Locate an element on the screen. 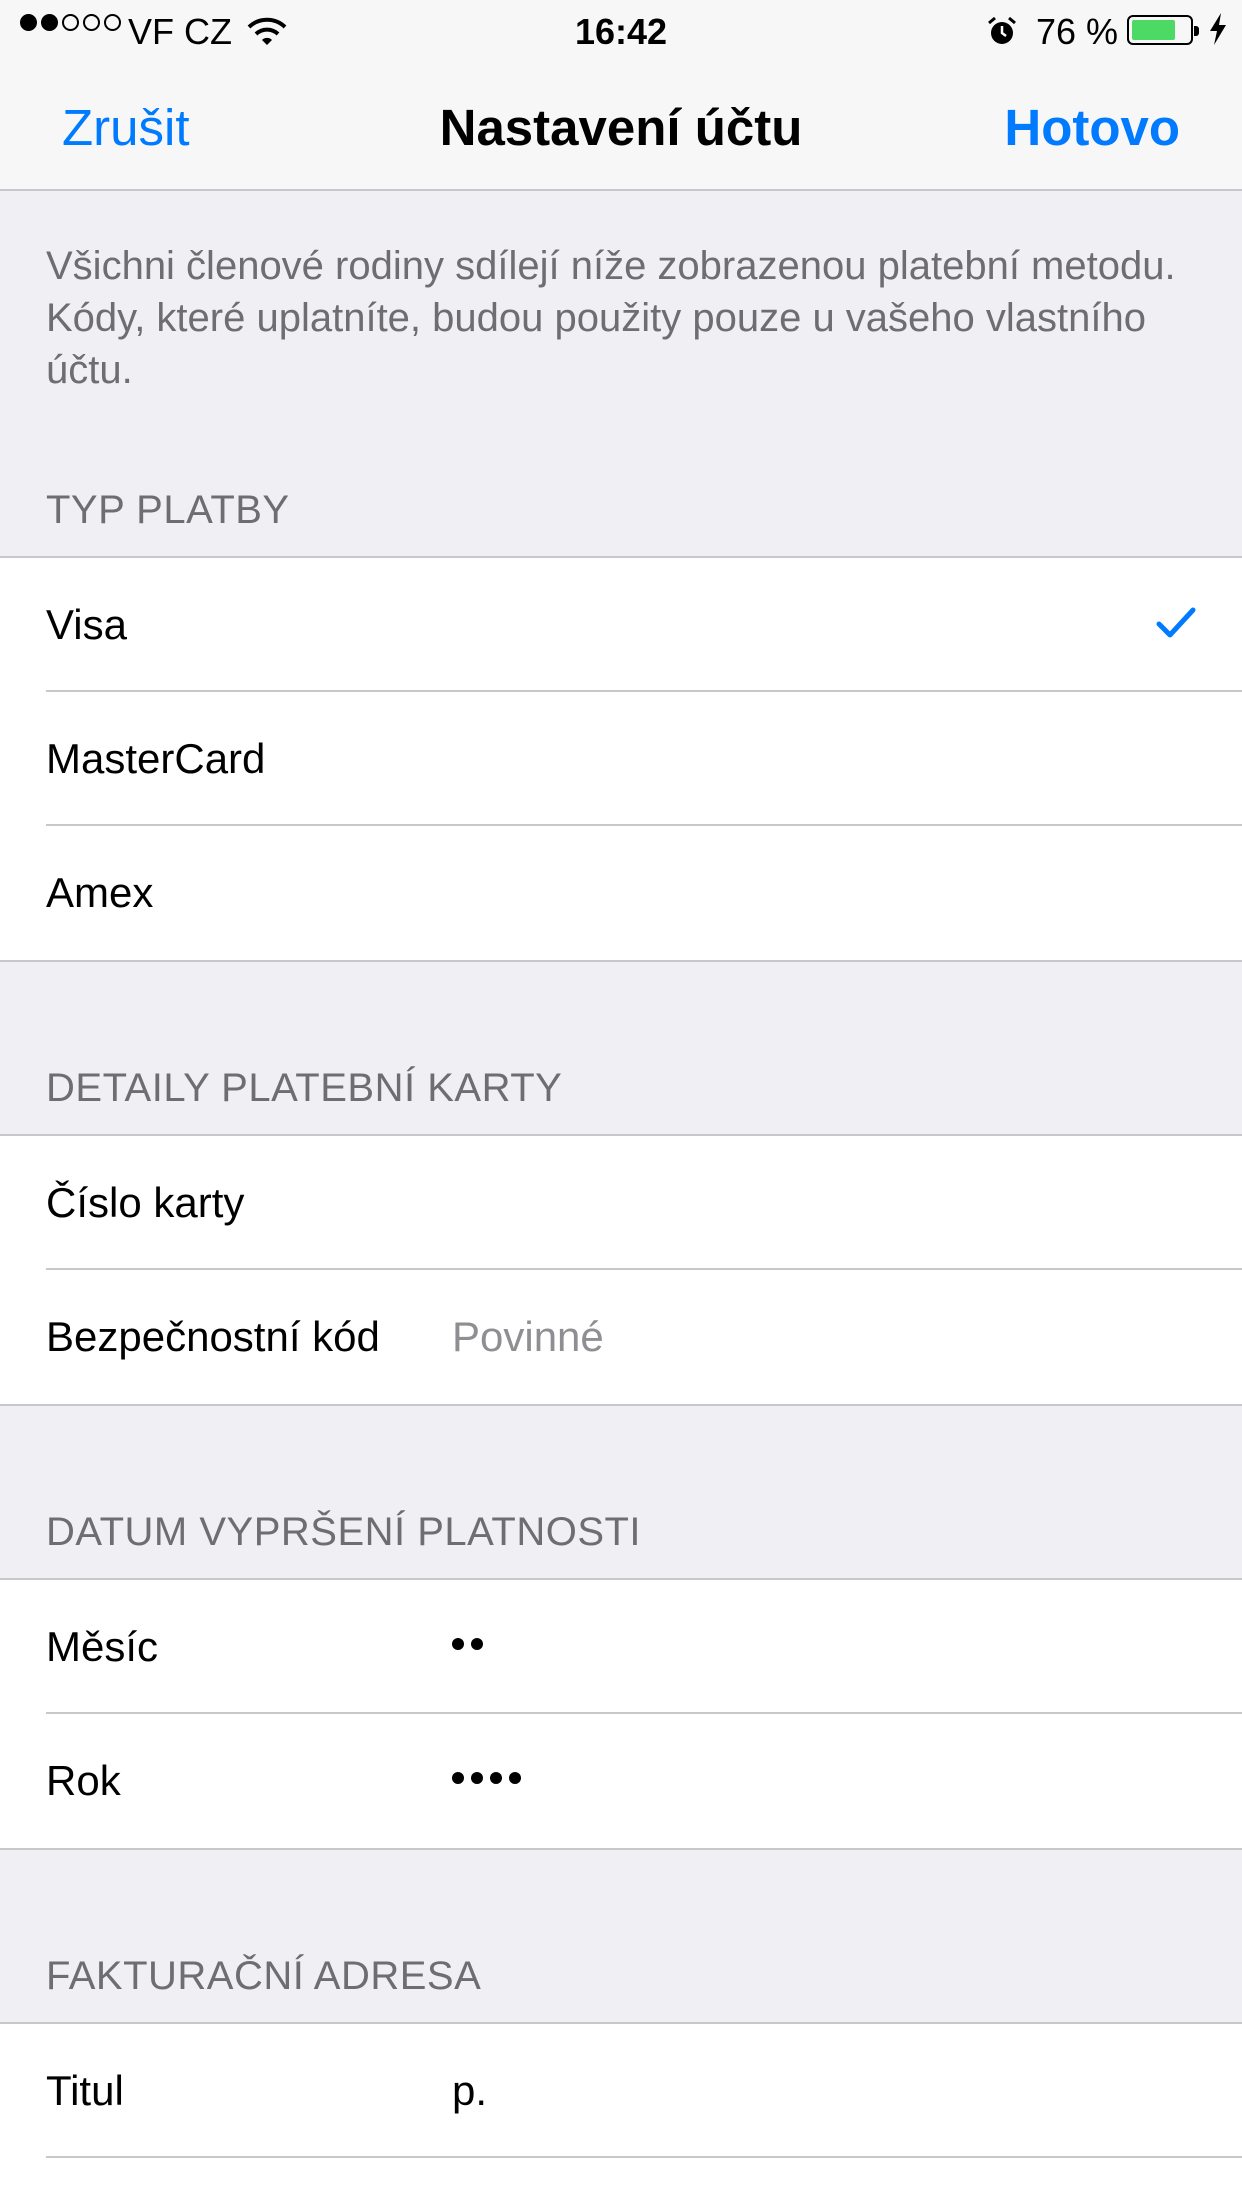  section-header-card-details: DETAILY PLATEBNÍ KARTY is located at coordinates (304, 1088).